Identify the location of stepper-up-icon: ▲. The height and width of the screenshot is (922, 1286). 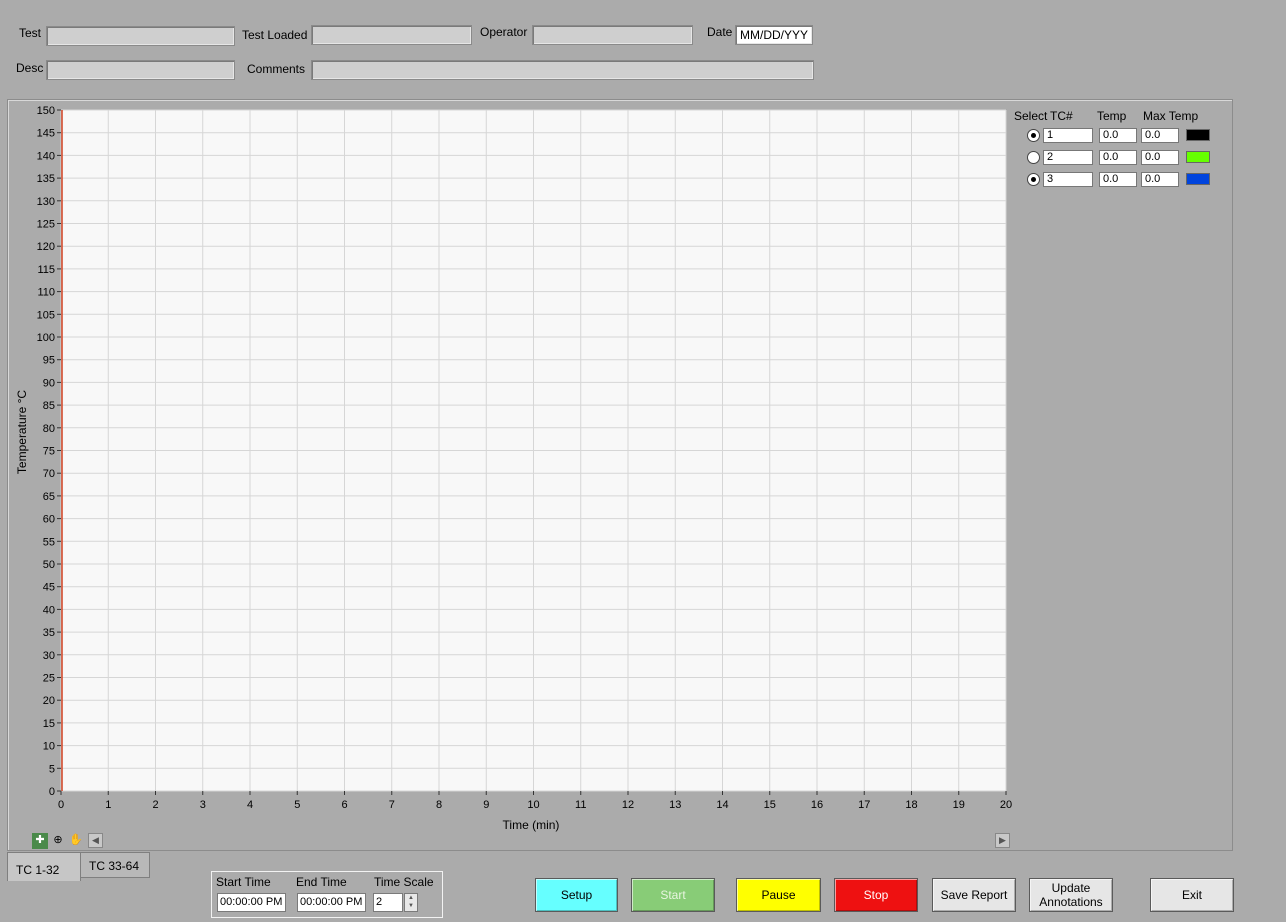
(411, 898).